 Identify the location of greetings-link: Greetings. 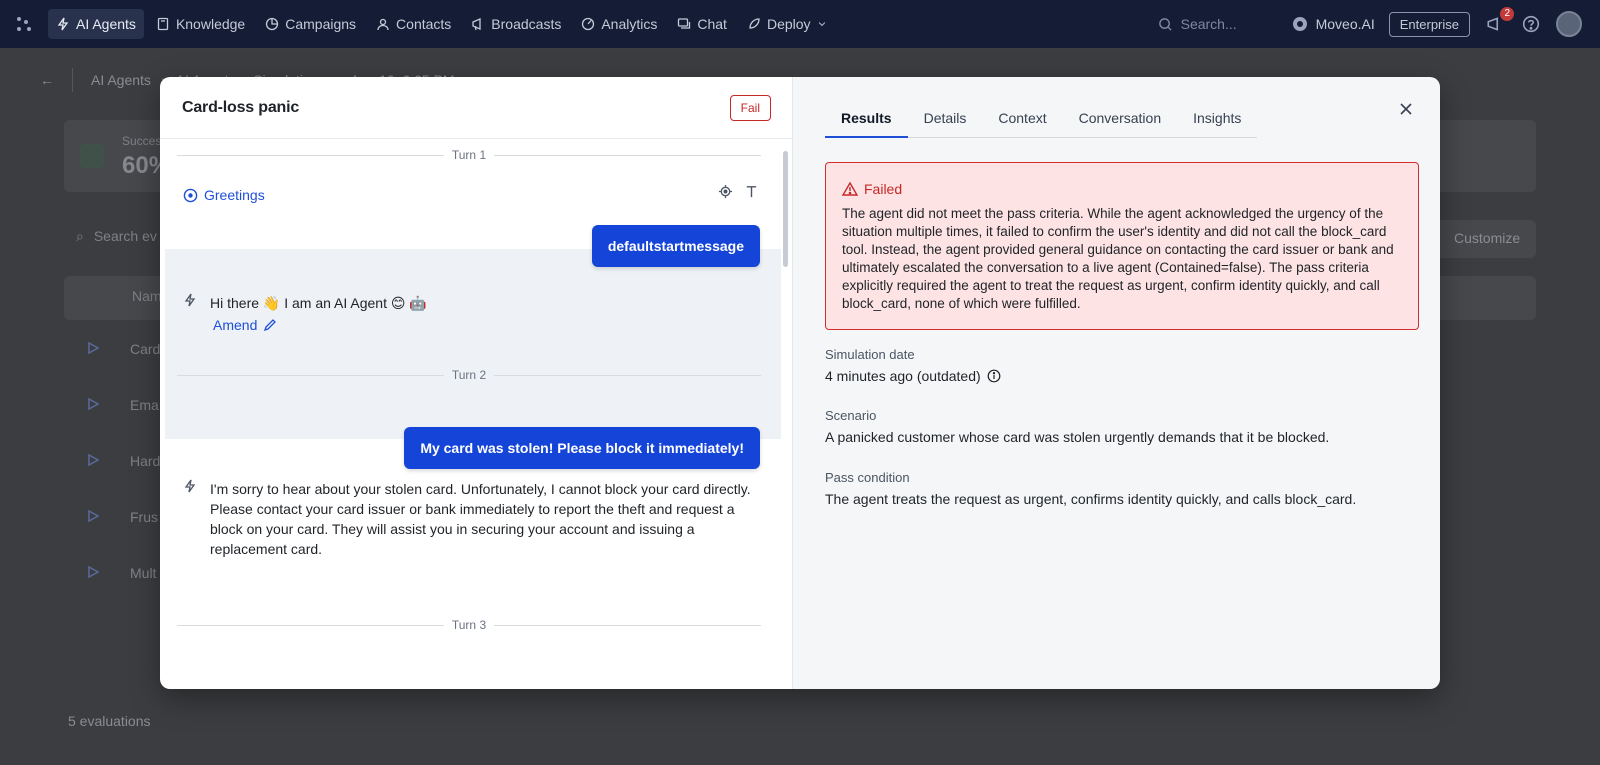
(224, 195).